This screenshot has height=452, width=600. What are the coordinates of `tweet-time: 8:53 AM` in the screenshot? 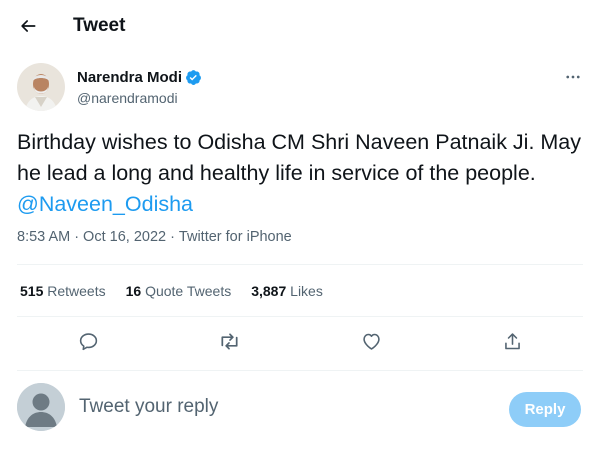 It's located at (43, 237).